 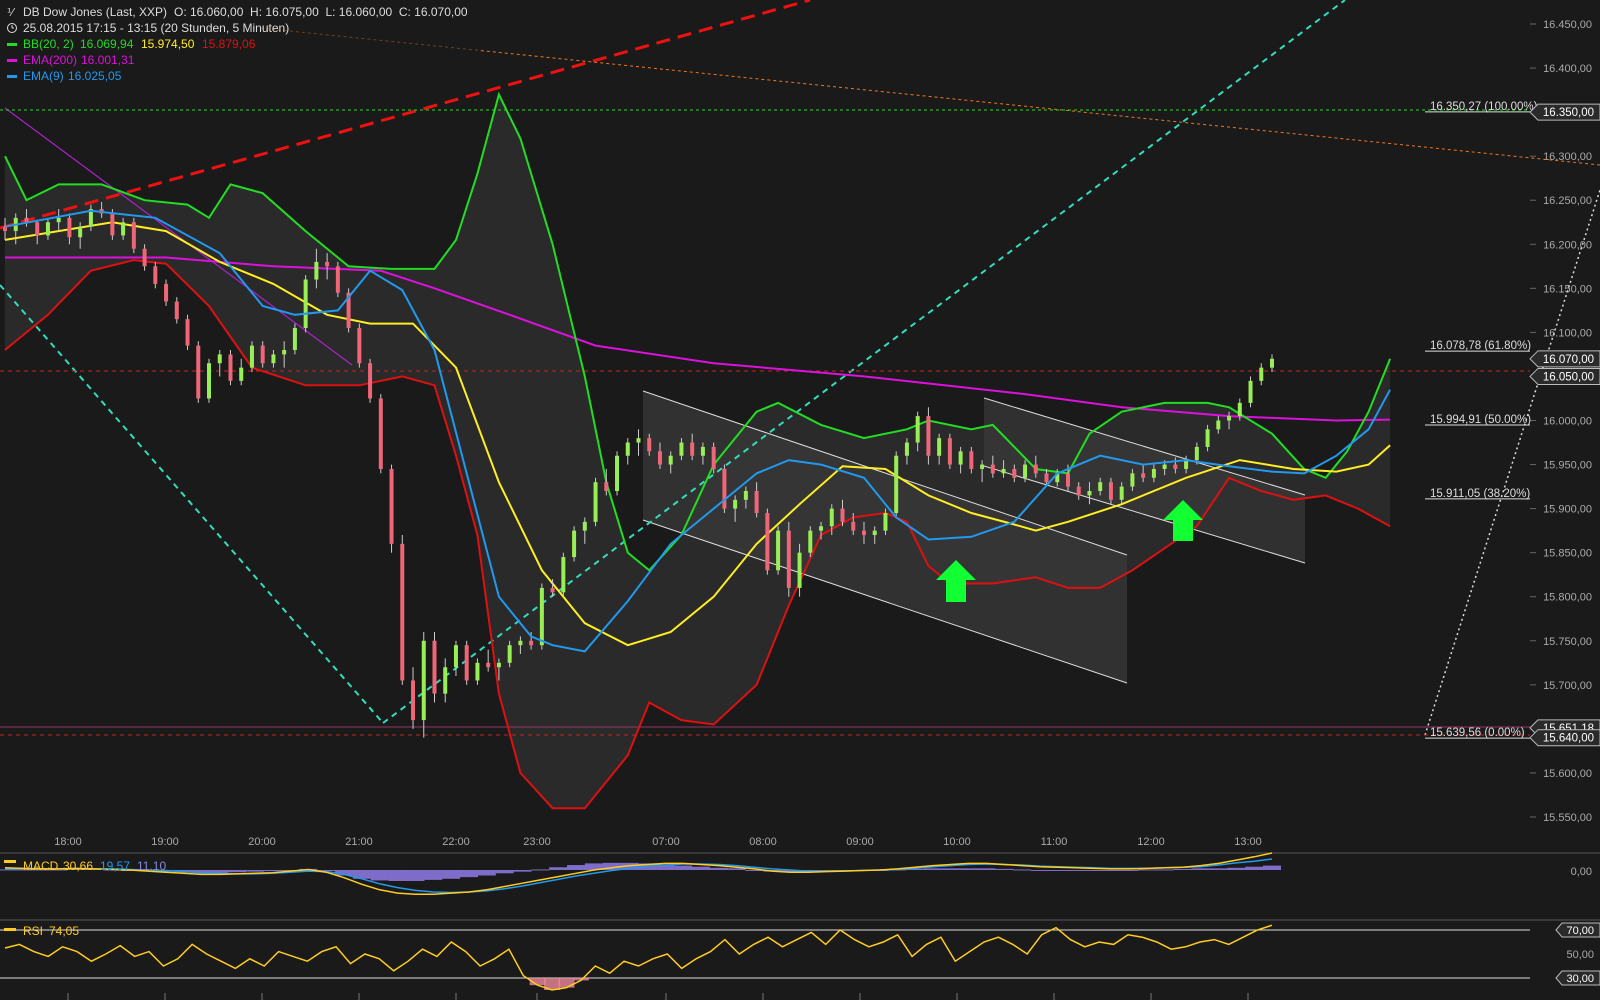 What do you see at coordinates (68, 842) in the screenshot?
I see `x-tick-label: 18:00` at bounding box center [68, 842].